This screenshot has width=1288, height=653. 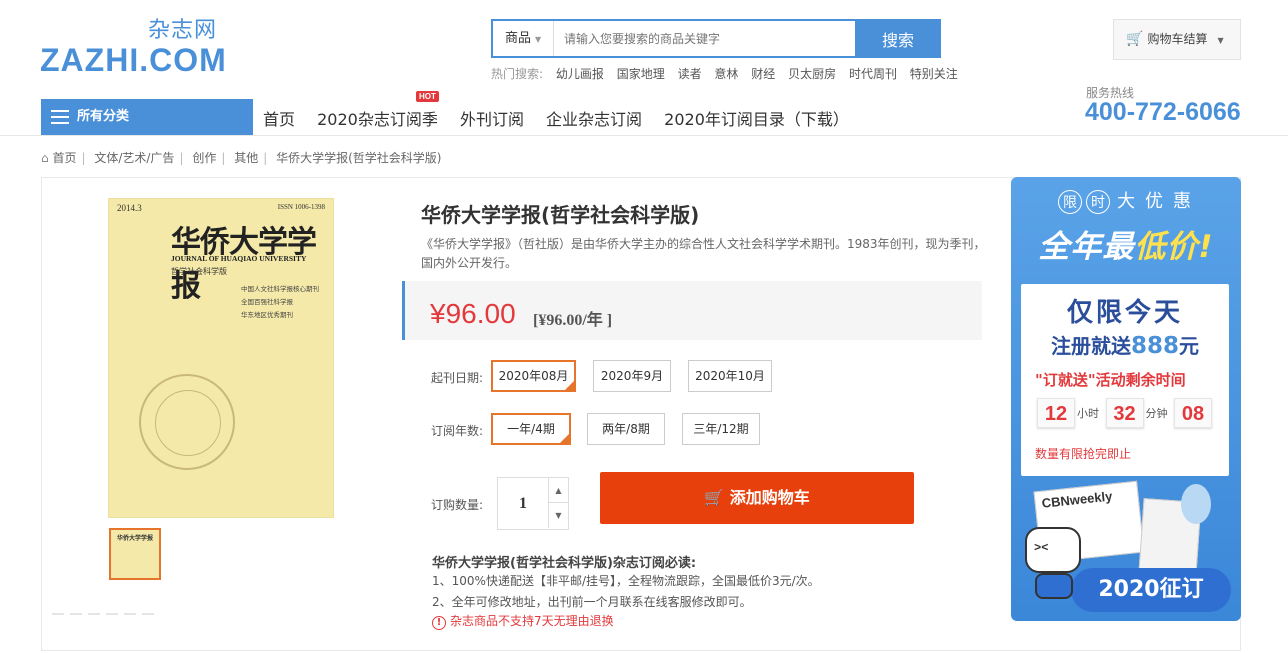 I want to click on return-warning-text: 杂志商品不支持7天无理由退换, so click(x=532, y=621).